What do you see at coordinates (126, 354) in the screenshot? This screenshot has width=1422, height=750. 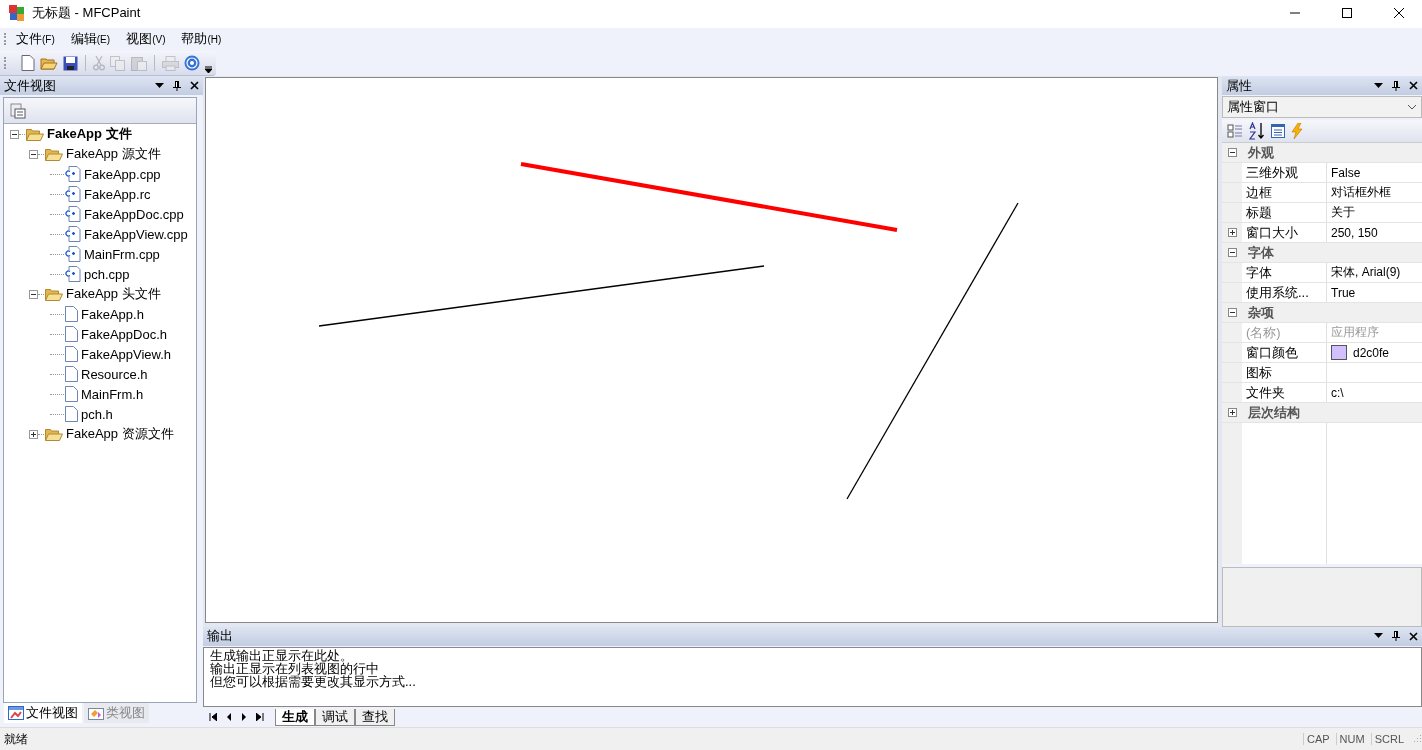 I see `tree-item: FakeAppView.h` at bounding box center [126, 354].